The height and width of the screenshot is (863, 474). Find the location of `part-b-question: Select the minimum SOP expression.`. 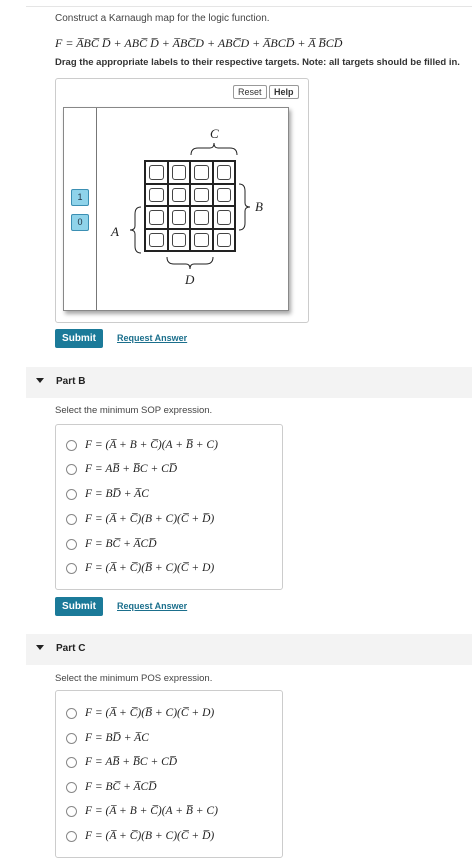

part-b-question: Select the minimum SOP expression. is located at coordinates (134, 410).